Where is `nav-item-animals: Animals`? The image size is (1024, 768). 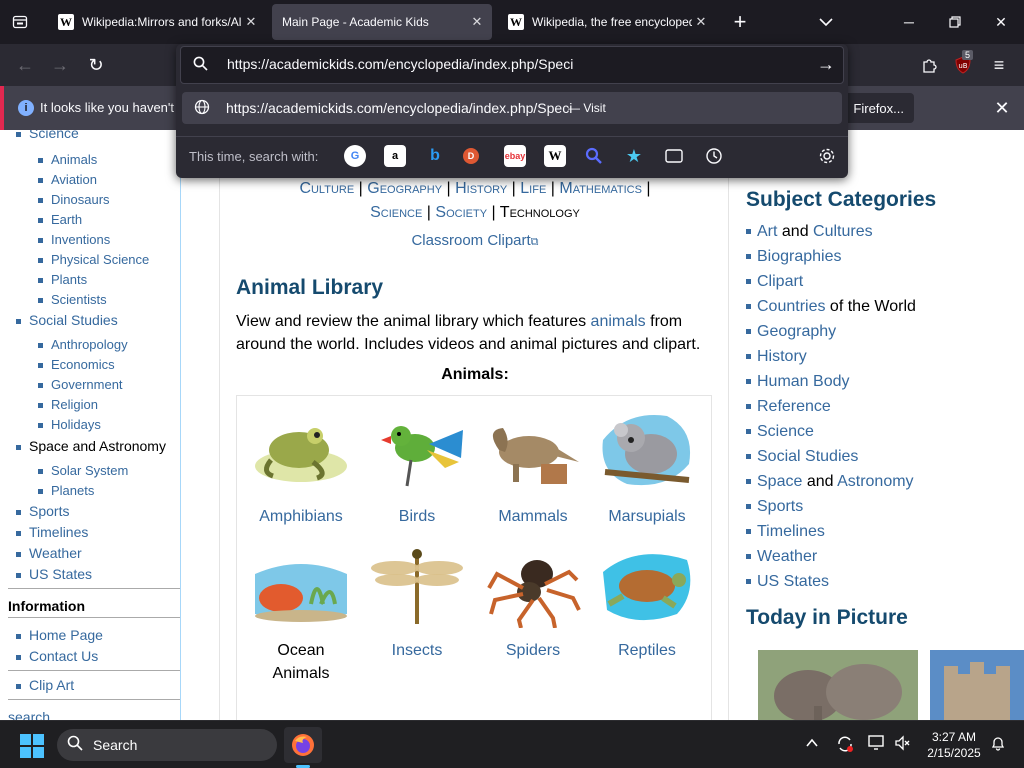
nav-item-animals: Animals is located at coordinates (67, 159).